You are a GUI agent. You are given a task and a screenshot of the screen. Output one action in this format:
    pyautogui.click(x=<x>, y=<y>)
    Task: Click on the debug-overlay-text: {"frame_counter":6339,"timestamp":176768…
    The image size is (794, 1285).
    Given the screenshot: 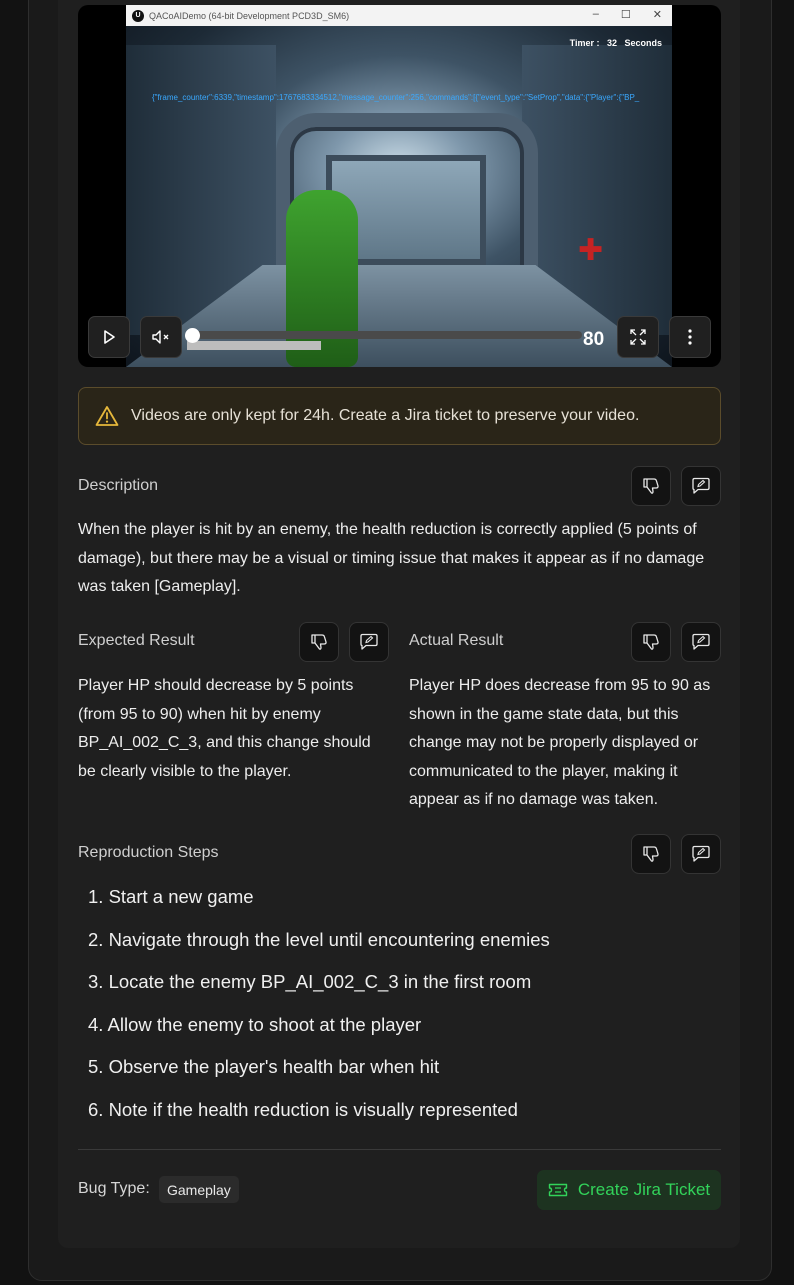 What is the action you would take?
    pyautogui.click(x=396, y=97)
    